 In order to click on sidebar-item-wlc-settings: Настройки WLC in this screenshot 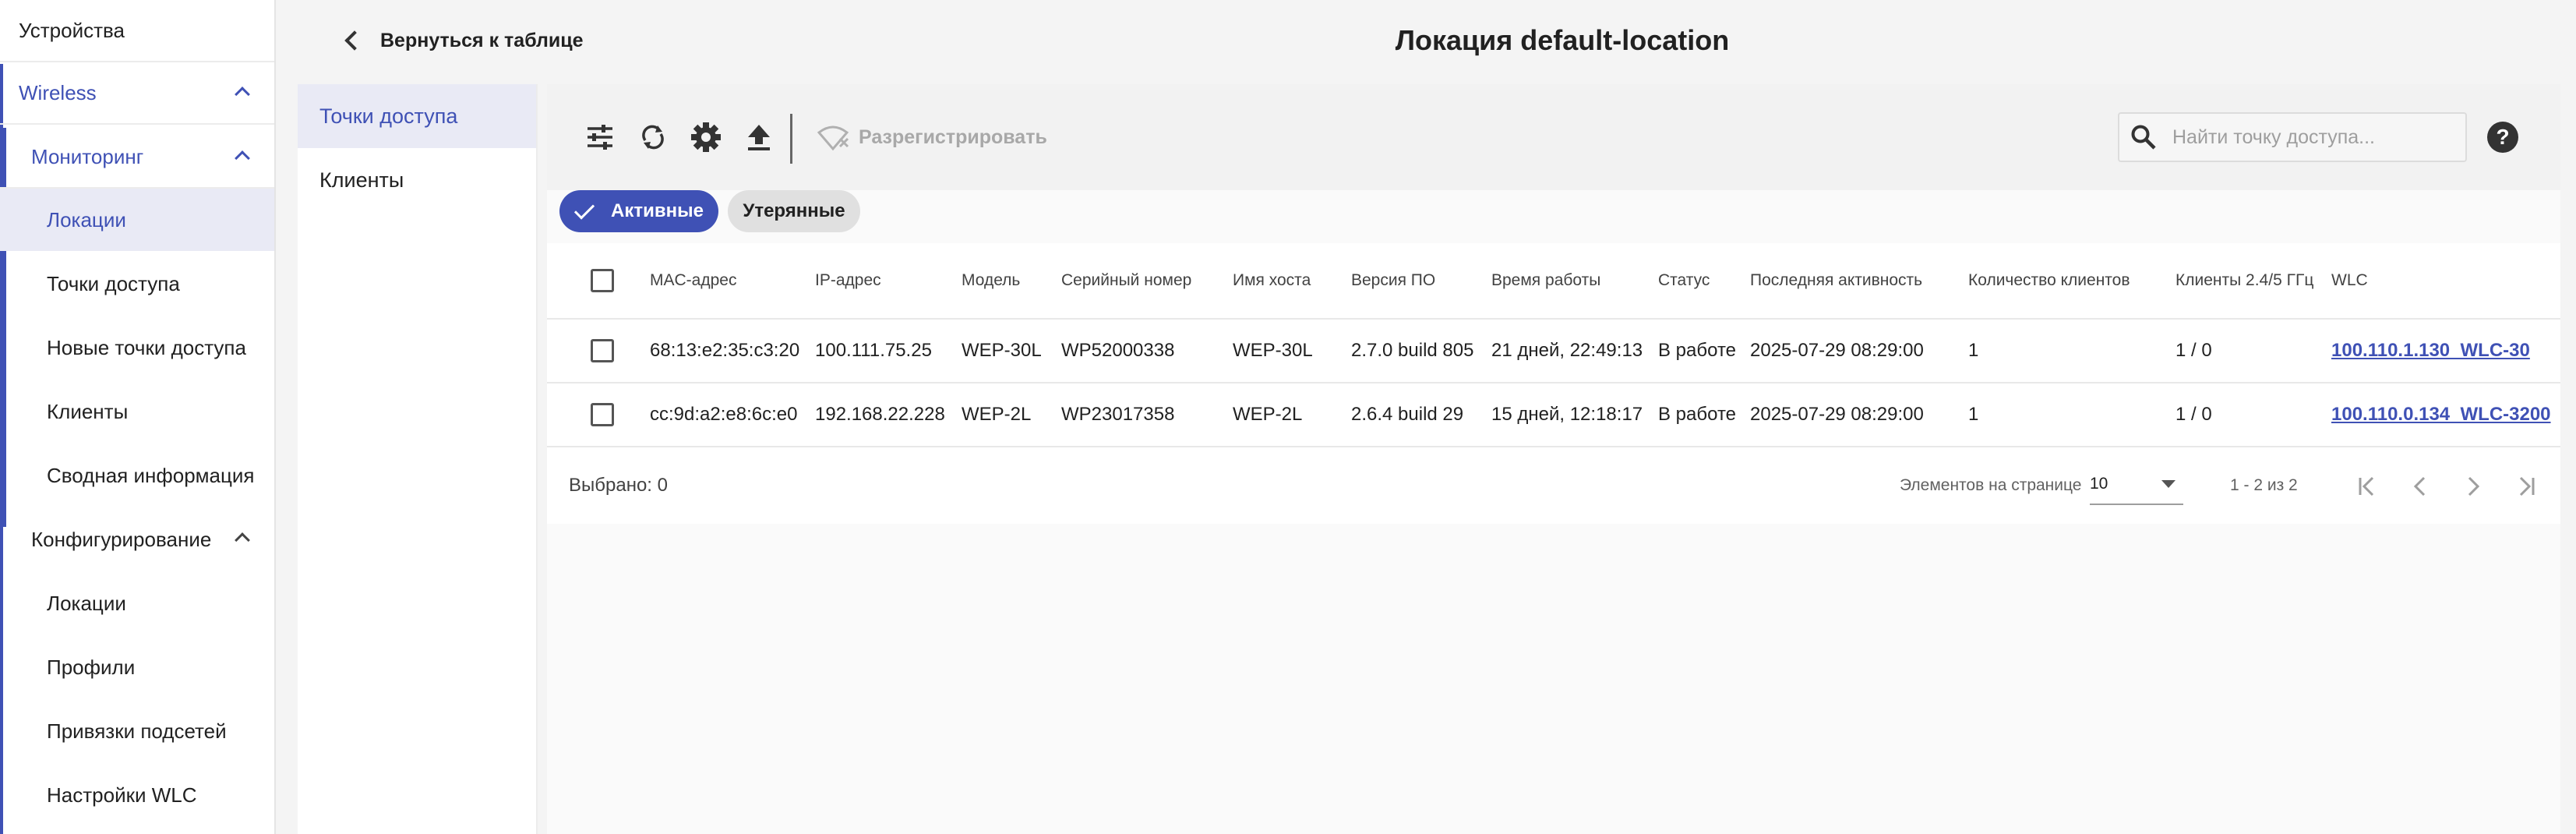, I will do `click(137, 795)`.